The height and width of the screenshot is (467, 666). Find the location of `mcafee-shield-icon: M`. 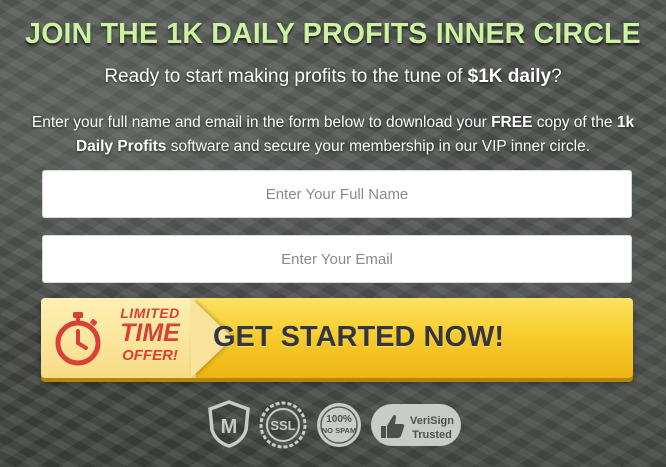

mcafee-shield-icon: M is located at coordinates (229, 424).